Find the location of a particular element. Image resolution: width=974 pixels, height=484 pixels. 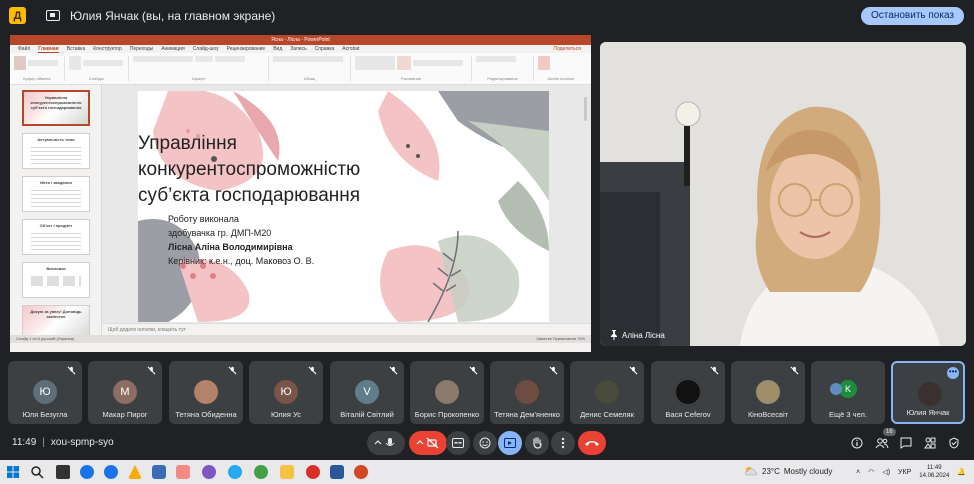

chevron-up-icon: ˄ is located at coordinates (858, 472).